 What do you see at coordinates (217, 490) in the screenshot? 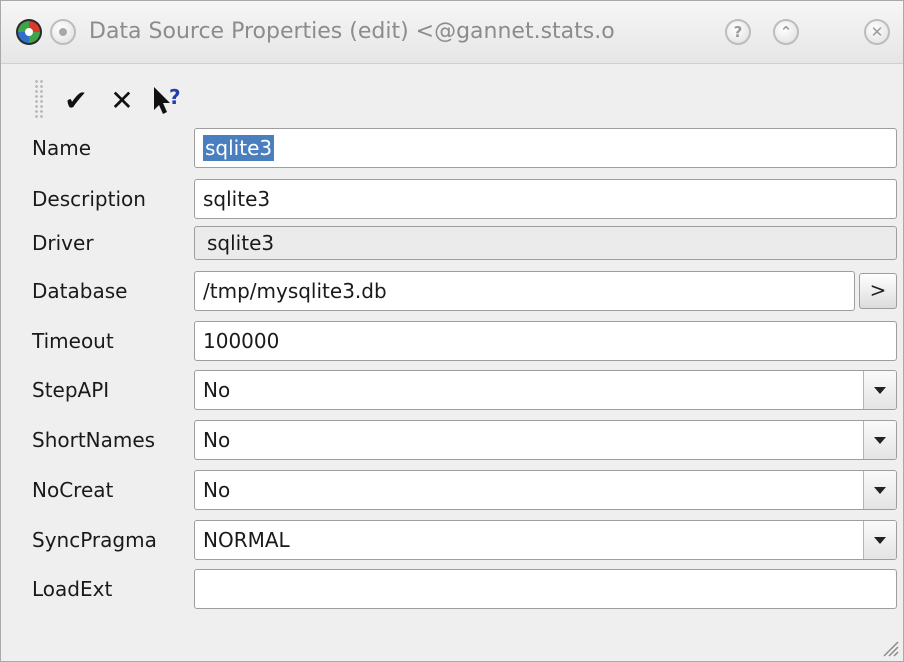
I see `nocreat-value: No` at bounding box center [217, 490].